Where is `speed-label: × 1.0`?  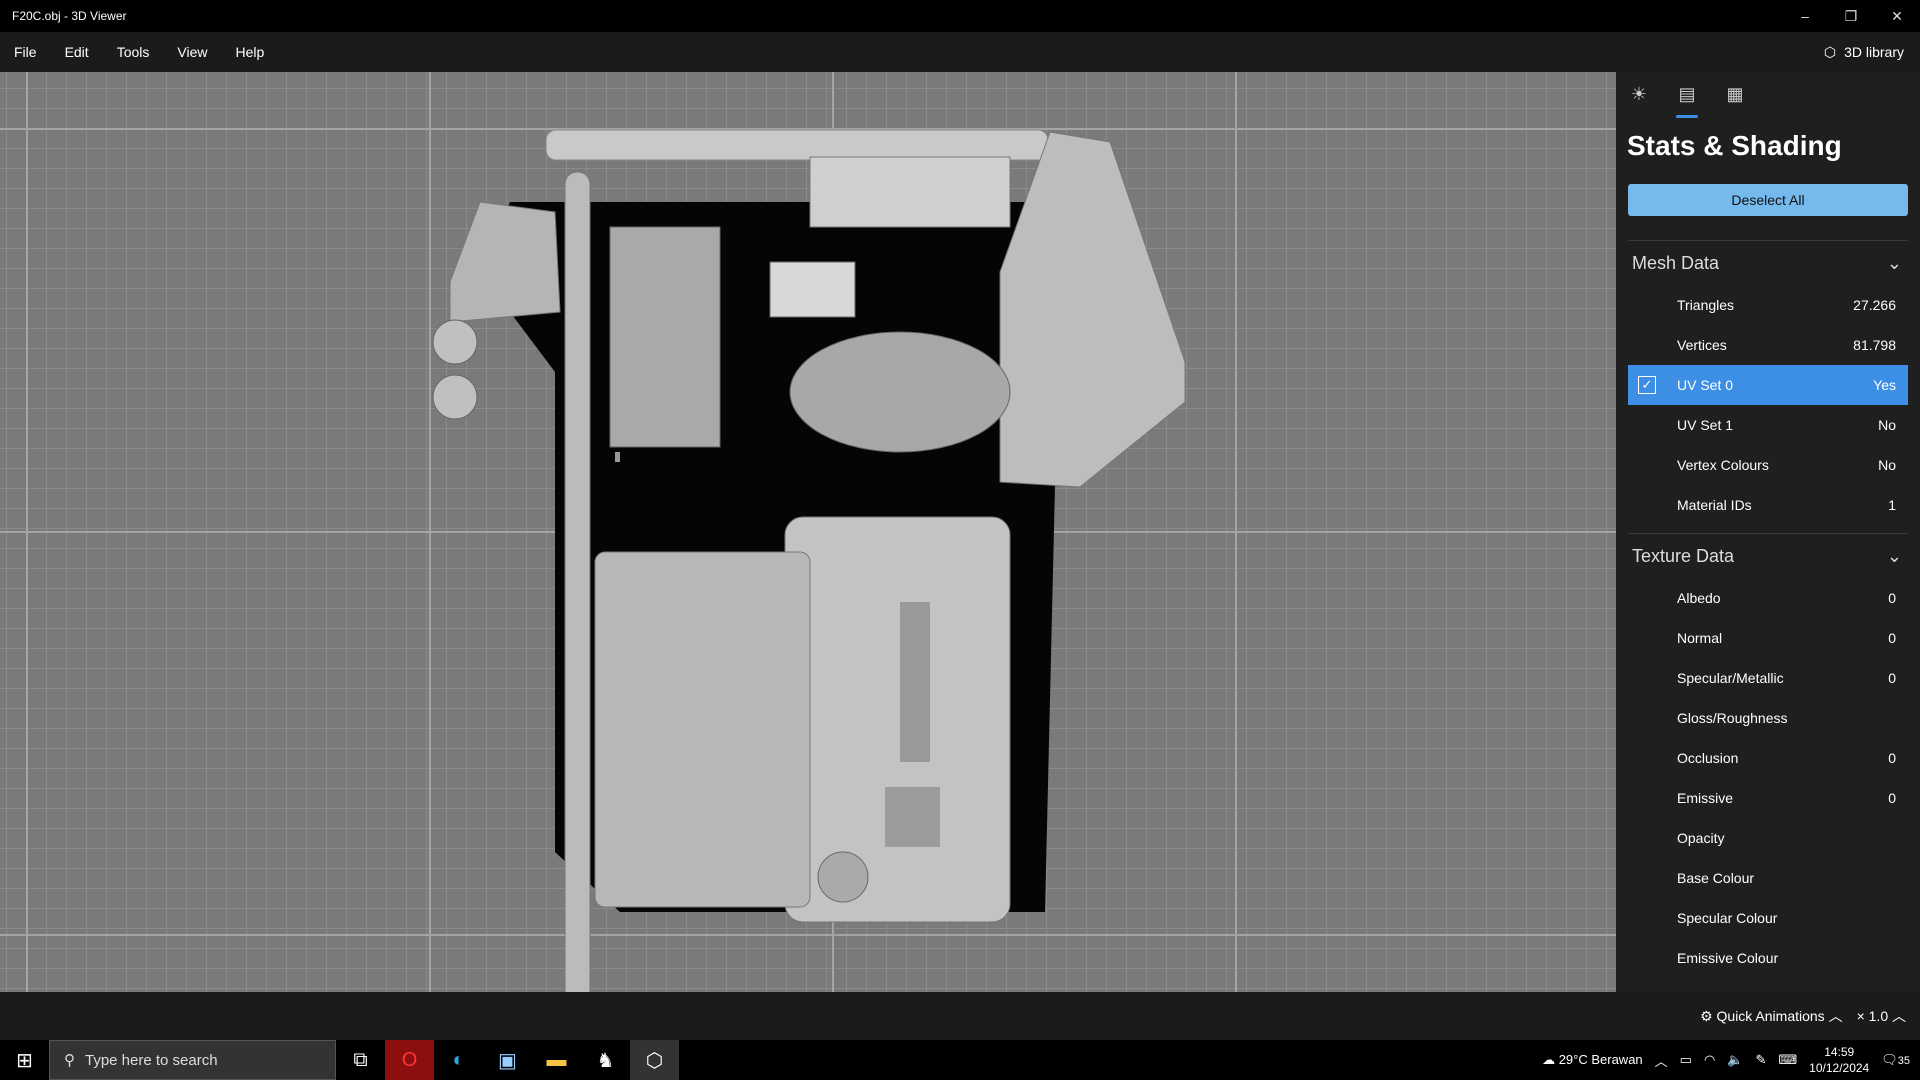 speed-label: × 1.0 is located at coordinates (1872, 1016).